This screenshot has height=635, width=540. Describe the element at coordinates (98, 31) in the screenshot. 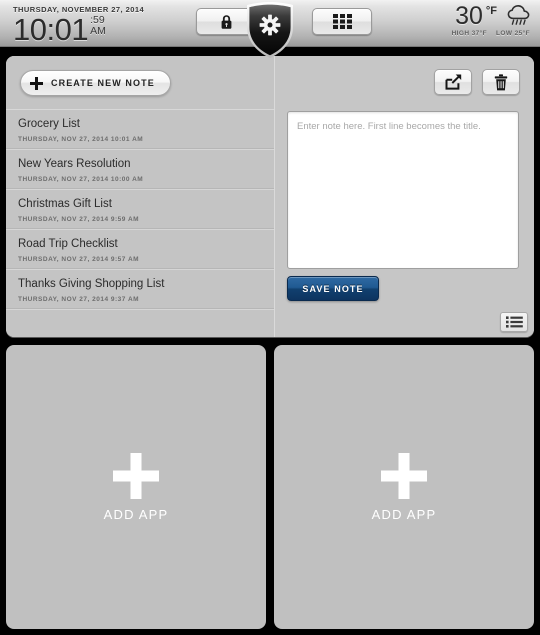

I see `clock-ampm: AM` at that location.